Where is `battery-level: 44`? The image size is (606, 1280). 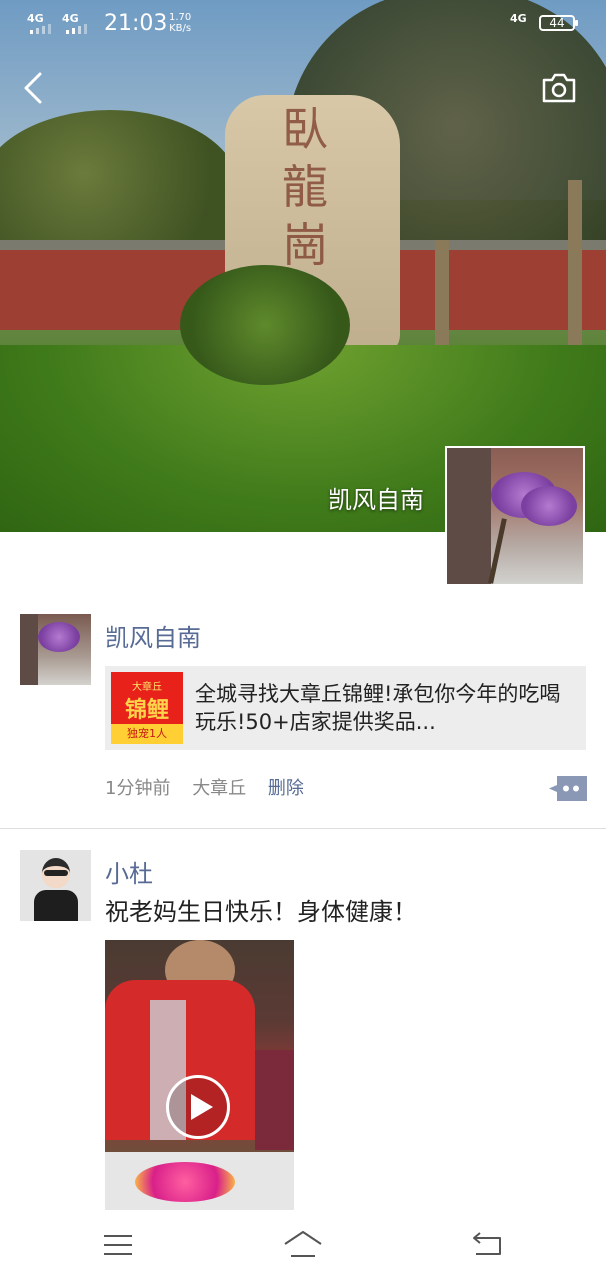
battery-level: 44 is located at coordinates (557, 23).